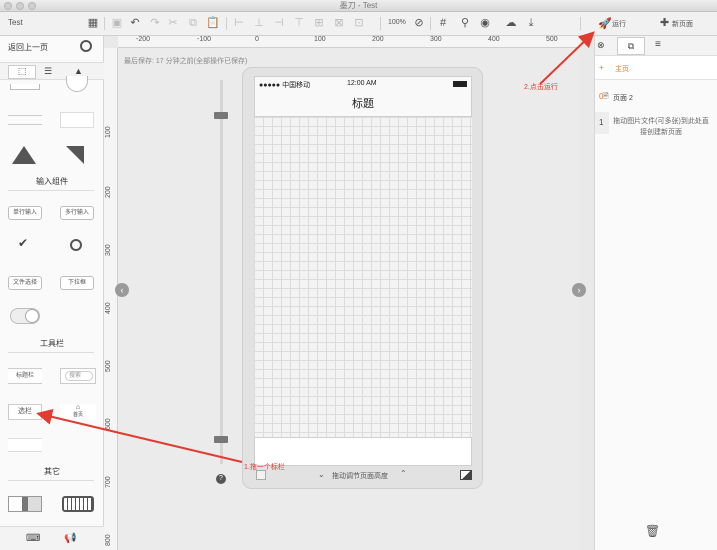  What do you see at coordinates (213, 23) in the screenshot?
I see `paste-icon: 📋` at bounding box center [213, 23].